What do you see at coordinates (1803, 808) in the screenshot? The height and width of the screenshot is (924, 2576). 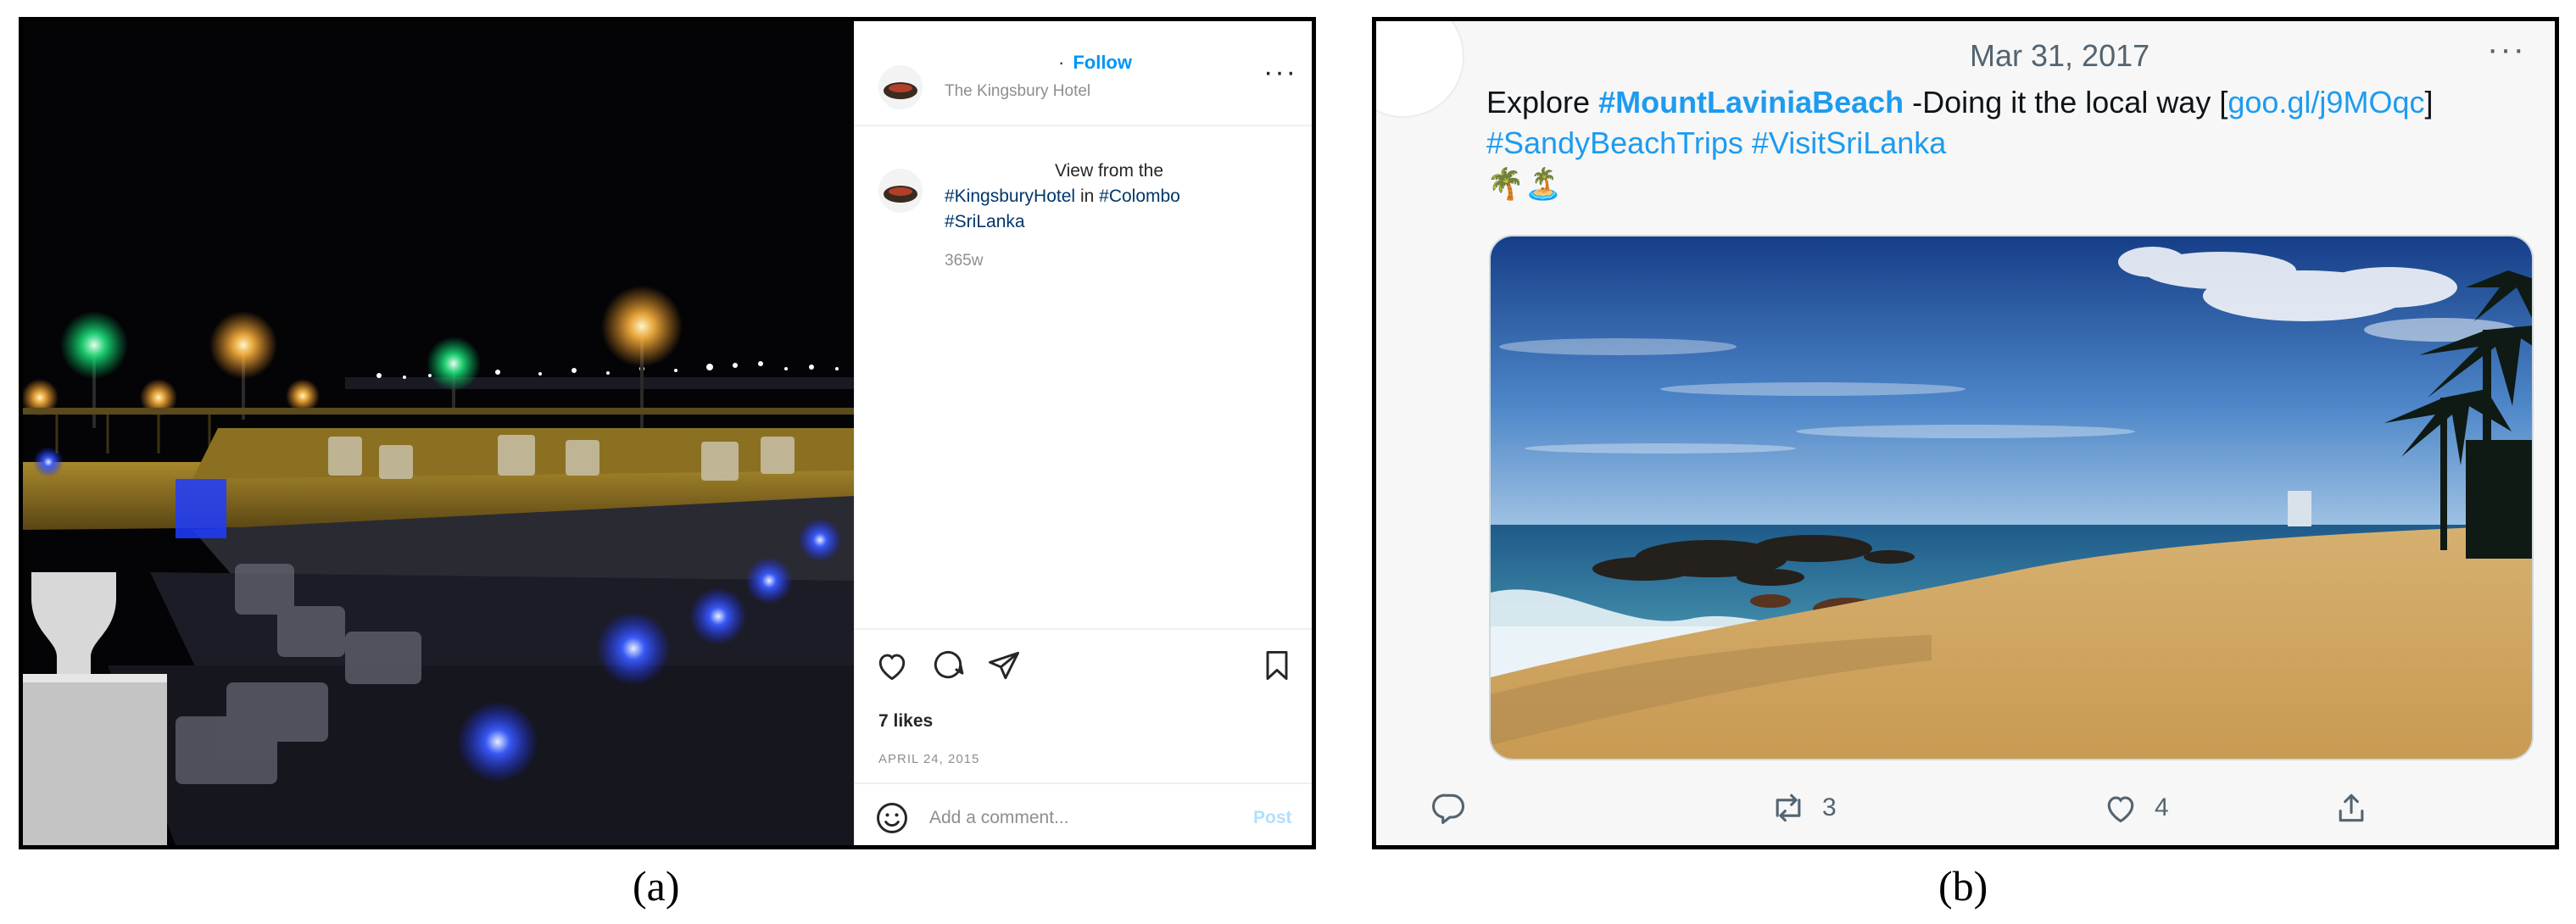 I see `retweet-button: 3` at bounding box center [1803, 808].